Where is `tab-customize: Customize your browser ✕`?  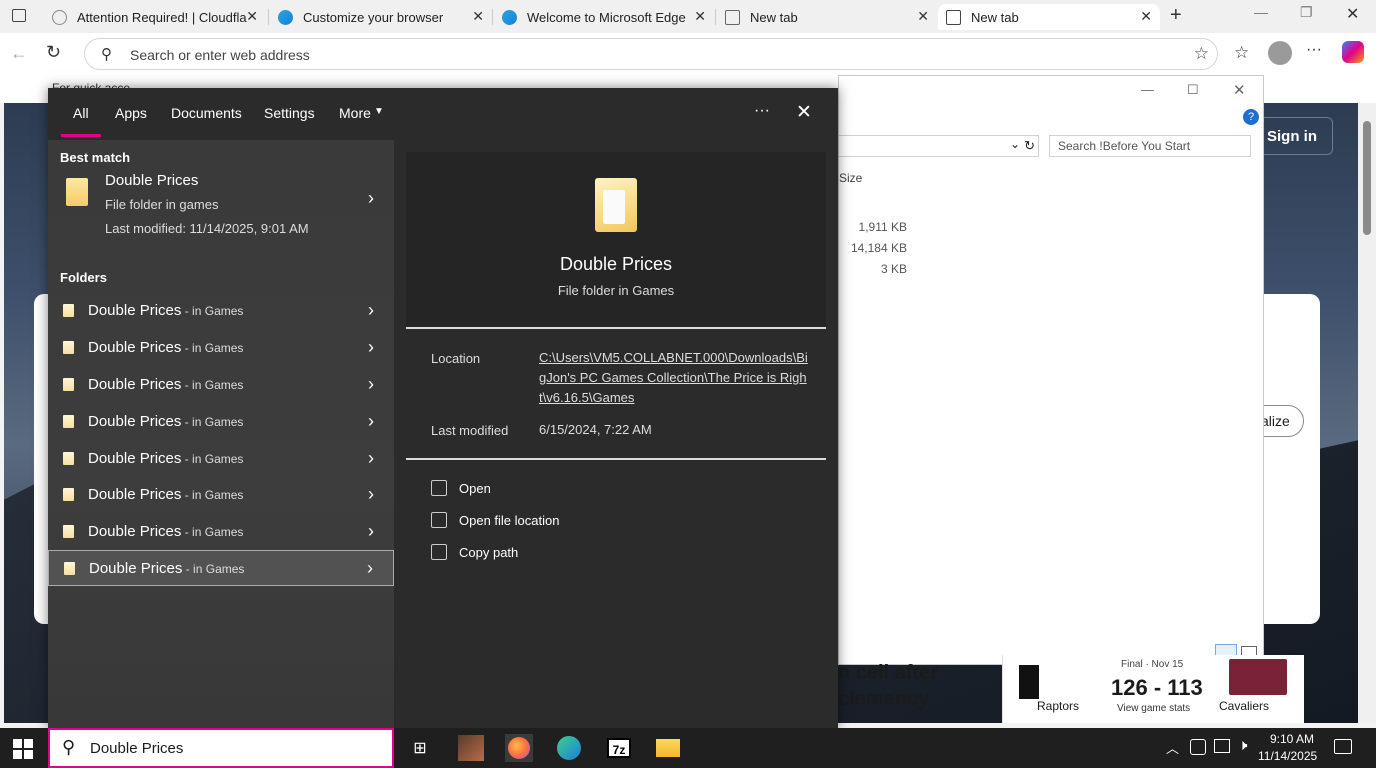
tab-customize: Customize your browser ✕ is located at coordinates (381, 17).